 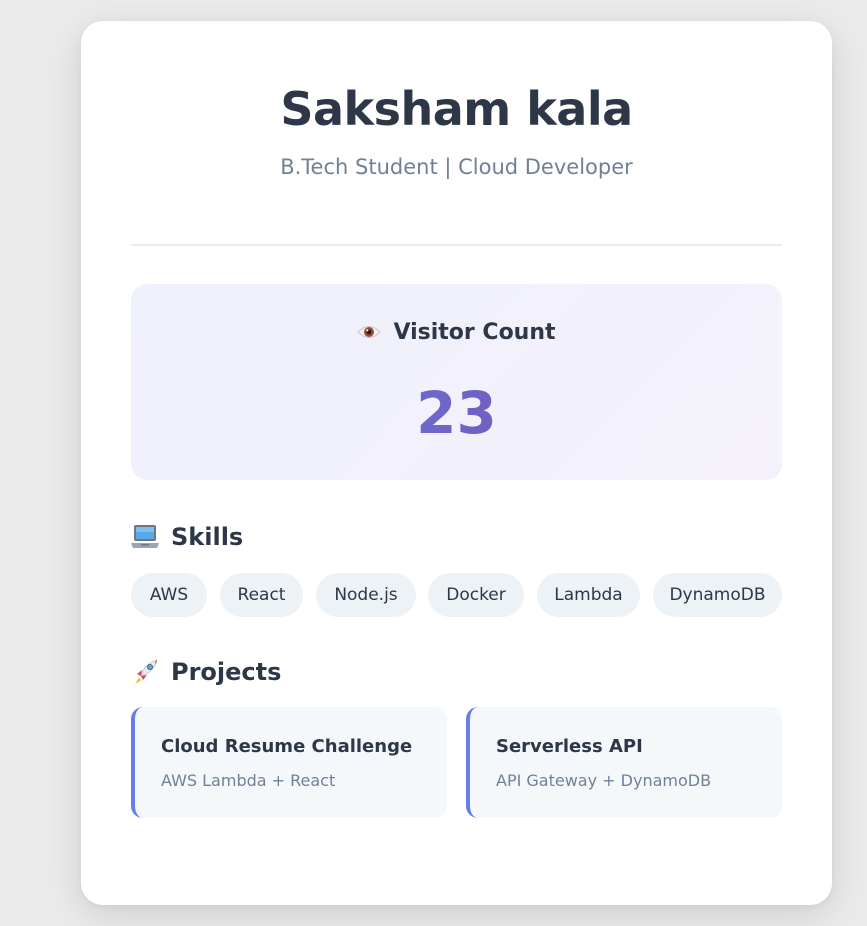 I want to click on visitor-count-label: Visitor Count, so click(x=474, y=332).